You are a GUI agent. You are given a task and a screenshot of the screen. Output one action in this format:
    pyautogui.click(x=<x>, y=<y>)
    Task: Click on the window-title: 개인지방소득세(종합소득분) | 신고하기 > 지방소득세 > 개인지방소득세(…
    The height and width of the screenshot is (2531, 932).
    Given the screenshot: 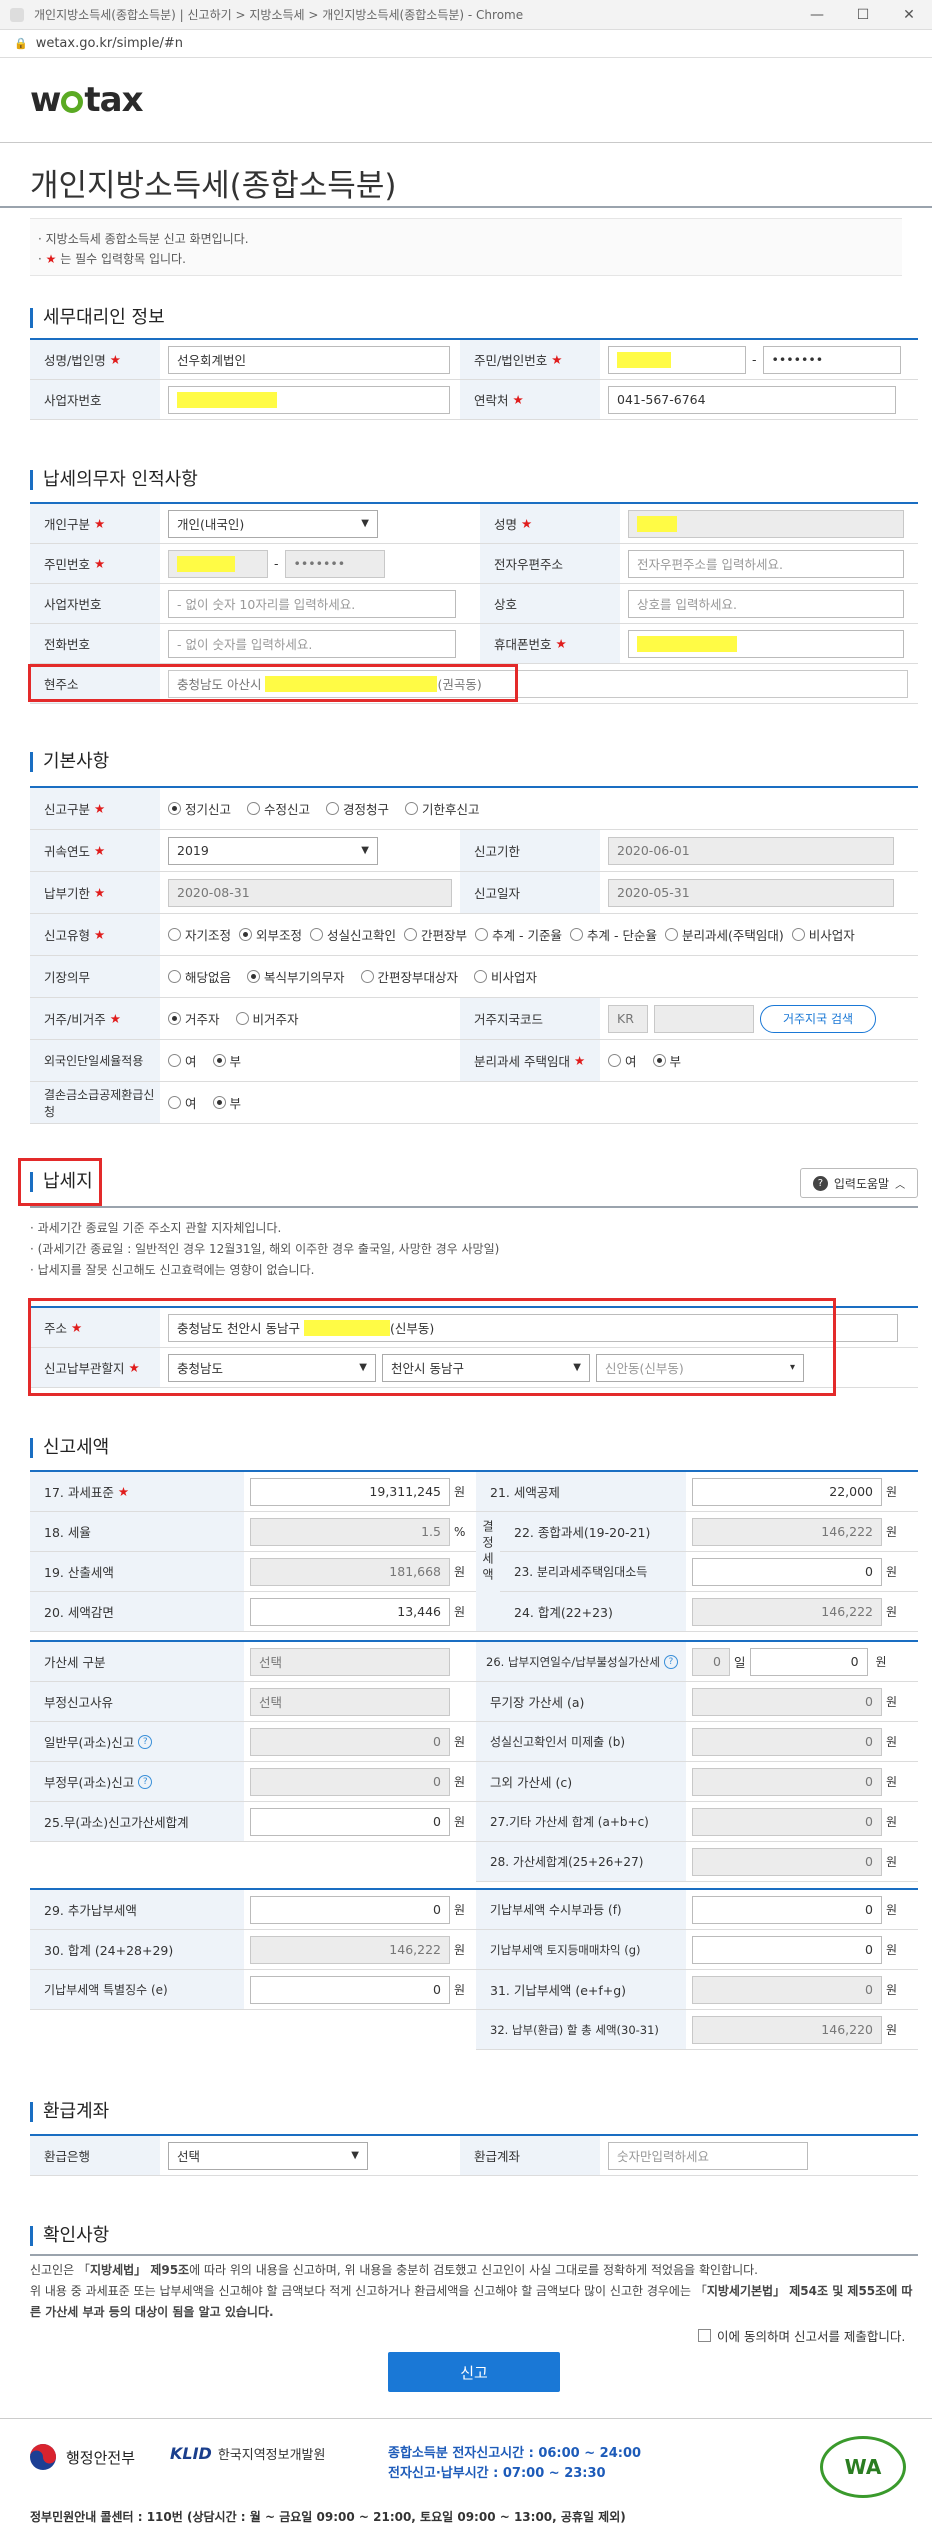 What is the action you would take?
    pyautogui.click(x=279, y=15)
    